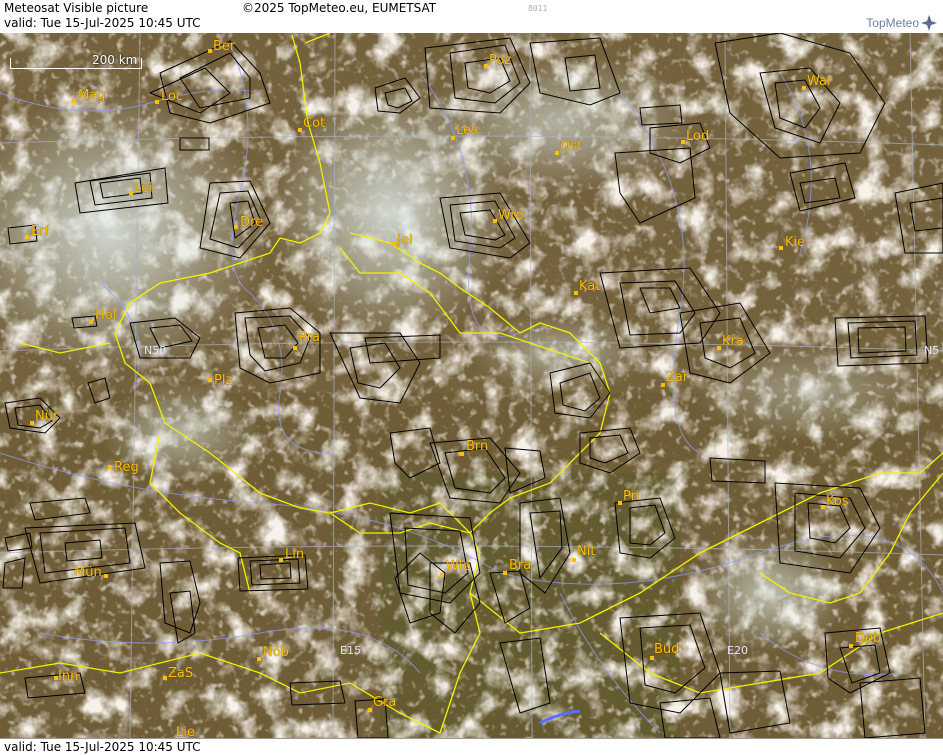 This screenshot has height=755, width=943. I want to click on city-label-kat: Kat, so click(589, 286).